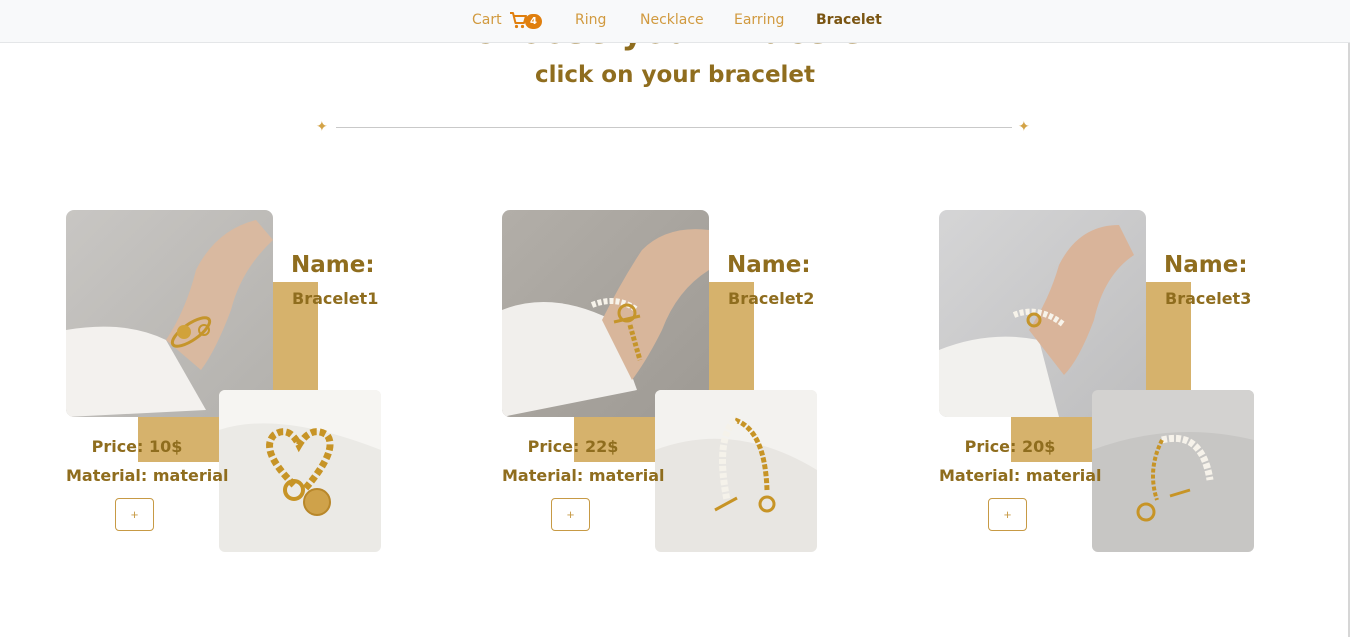 This screenshot has width=1350, height=637. Describe the element at coordinates (1010, 446) in the screenshot. I see `product-price: Price: 20$` at that location.